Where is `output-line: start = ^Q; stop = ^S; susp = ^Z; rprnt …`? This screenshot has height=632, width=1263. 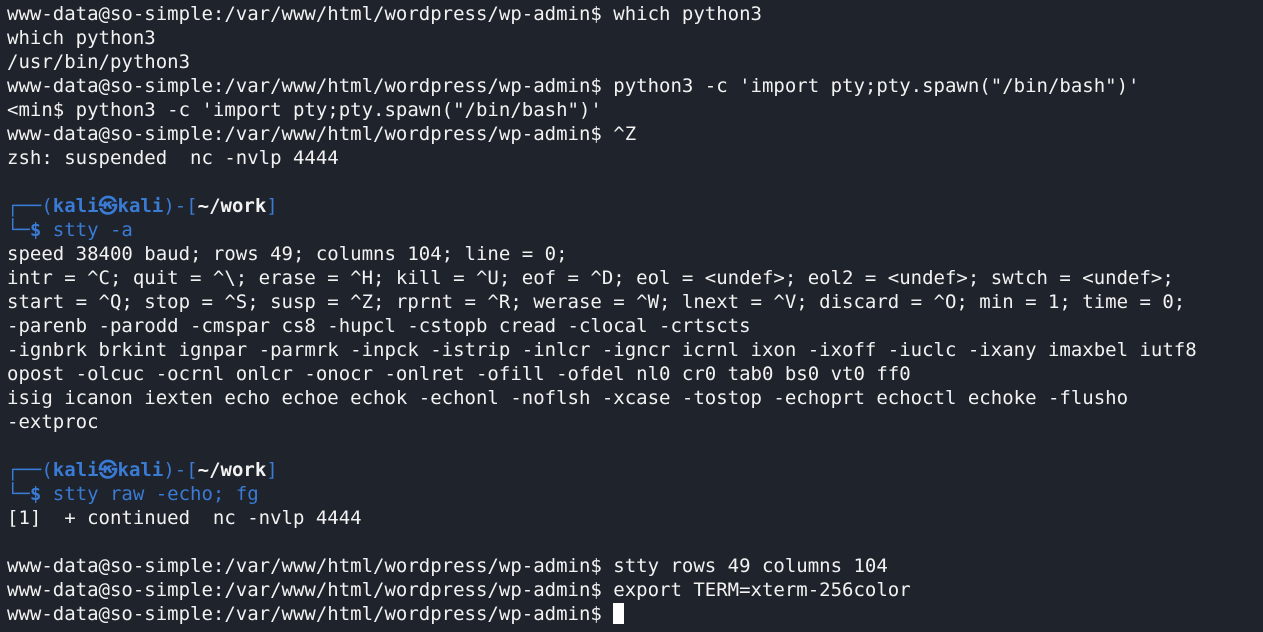
output-line: start = ^Q; stop = ^S; susp = ^Z; rprnt … is located at coordinates (596, 302).